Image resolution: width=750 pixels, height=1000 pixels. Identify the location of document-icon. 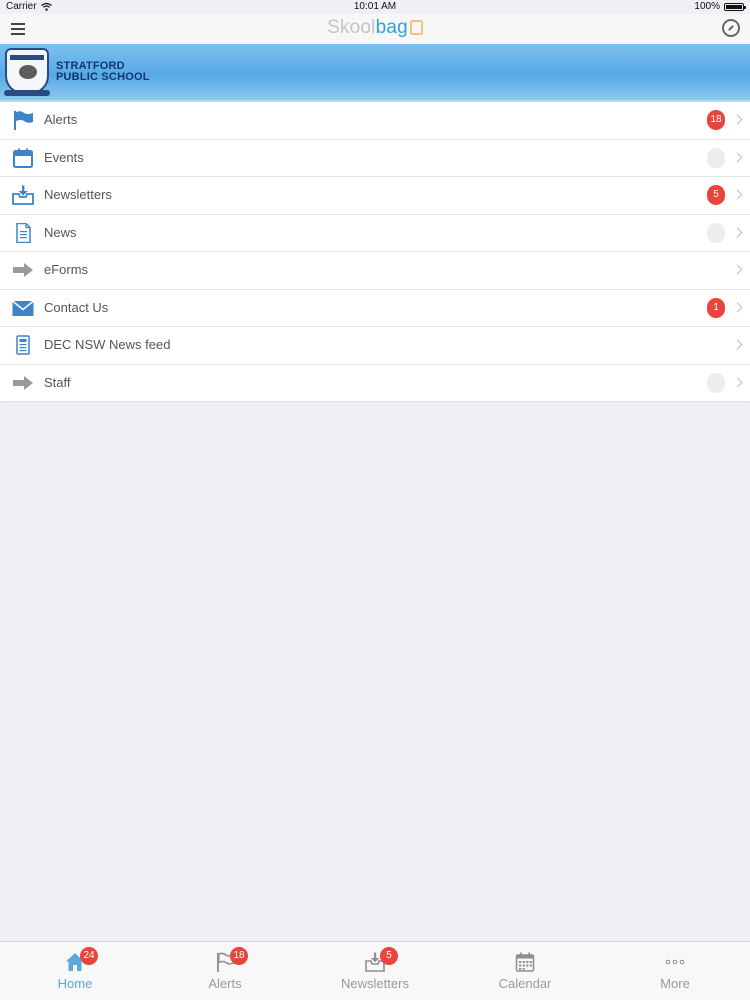
(23, 232).